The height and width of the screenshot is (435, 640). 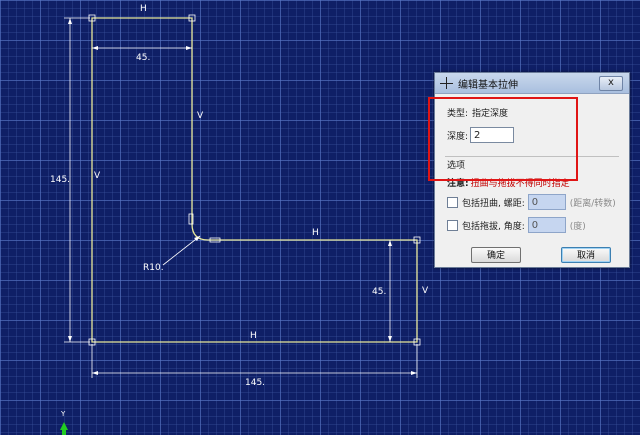 What do you see at coordinates (493, 225) in the screenshot?
I see `draft-label: 包括拖拔, 角度:` at bounding box center [493, 225].